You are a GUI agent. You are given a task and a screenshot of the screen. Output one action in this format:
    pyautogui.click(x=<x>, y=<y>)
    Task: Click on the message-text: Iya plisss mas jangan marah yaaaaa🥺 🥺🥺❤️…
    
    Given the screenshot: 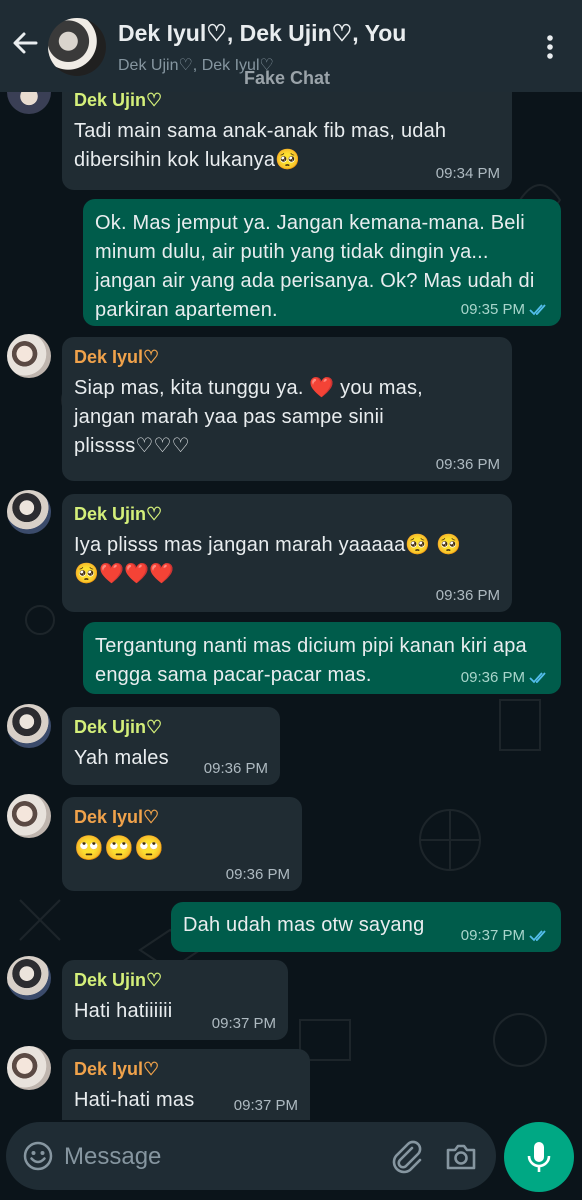 What is the action you would take?
    pyautogui.click(x=268, y=559)
    